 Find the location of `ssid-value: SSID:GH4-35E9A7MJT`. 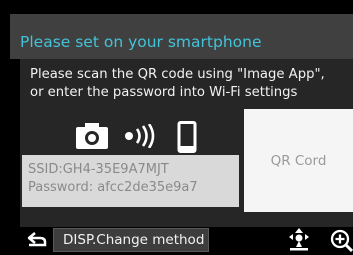

ssid-value: SSID:GH4-35E9A7MJT is located at coordinates (98, 169).